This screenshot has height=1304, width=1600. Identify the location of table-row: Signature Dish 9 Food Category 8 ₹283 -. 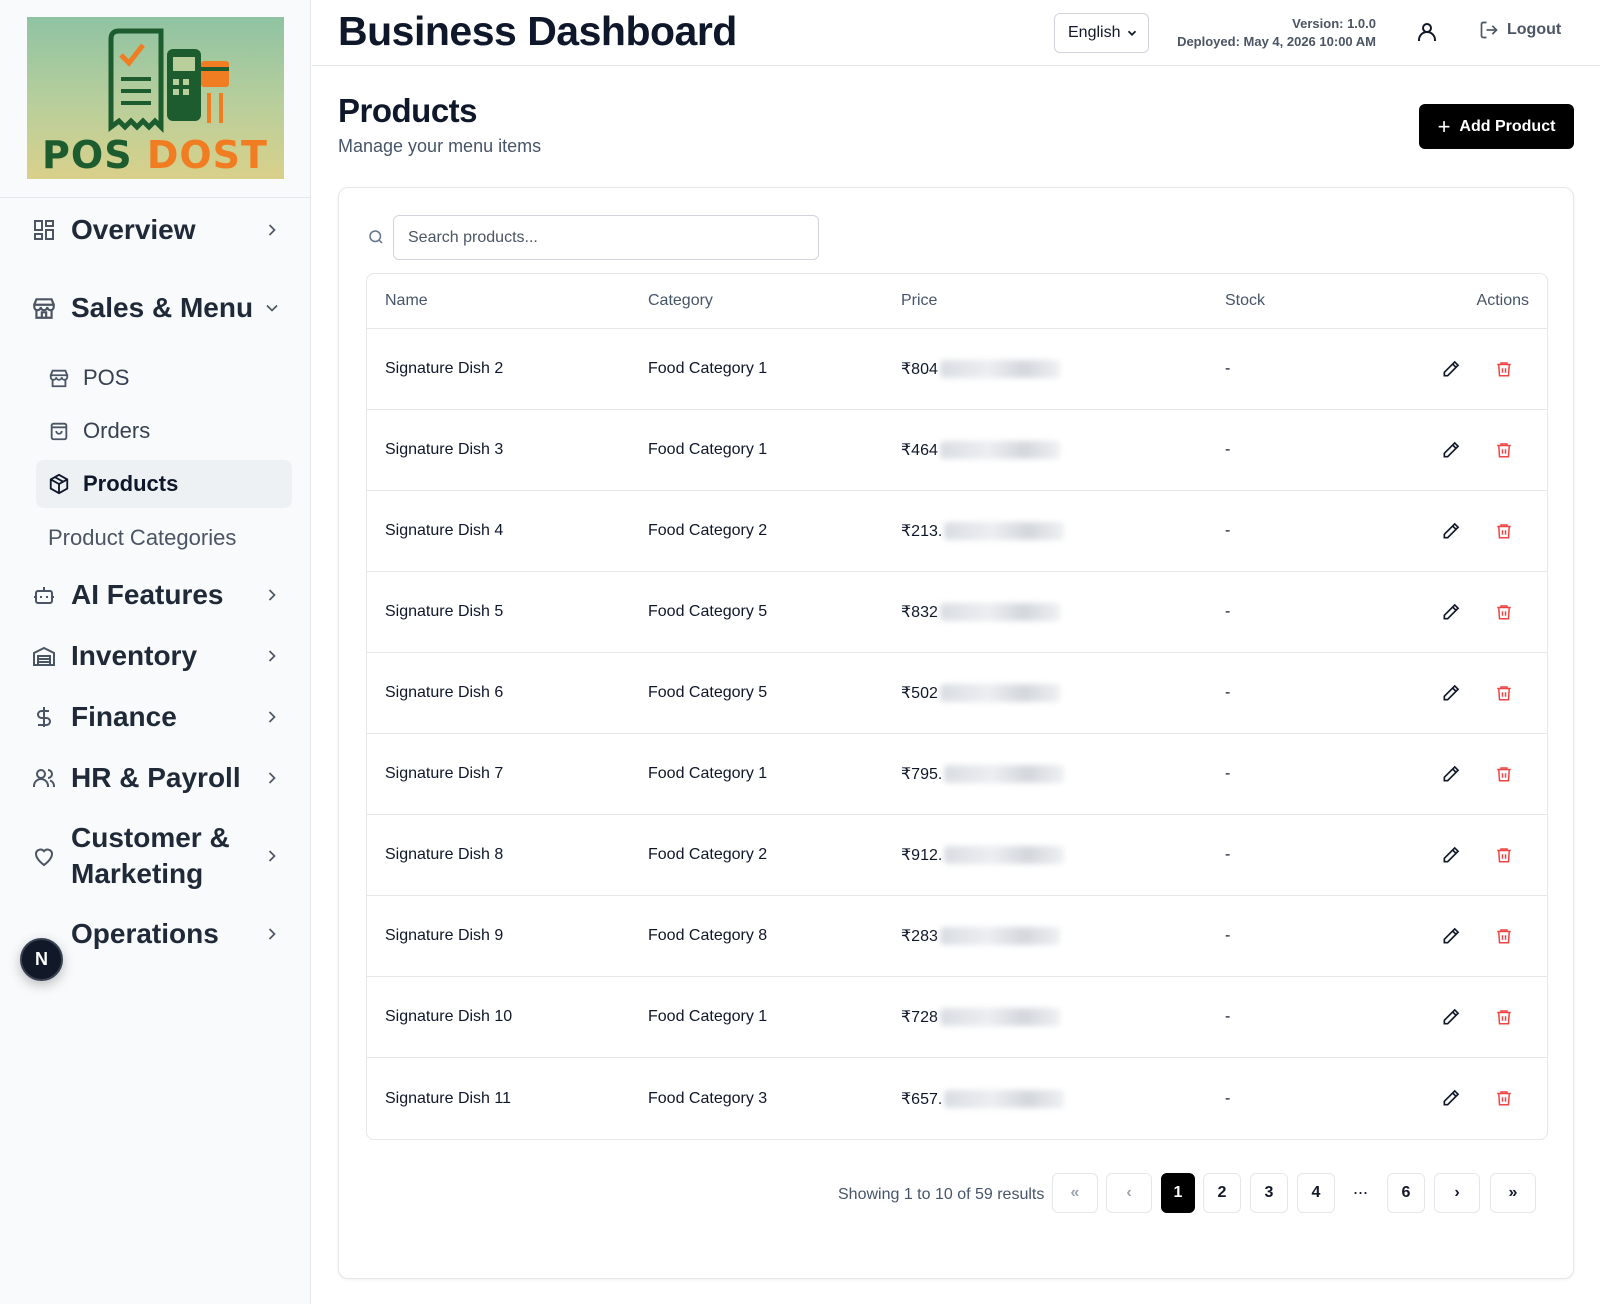
(957, 936).